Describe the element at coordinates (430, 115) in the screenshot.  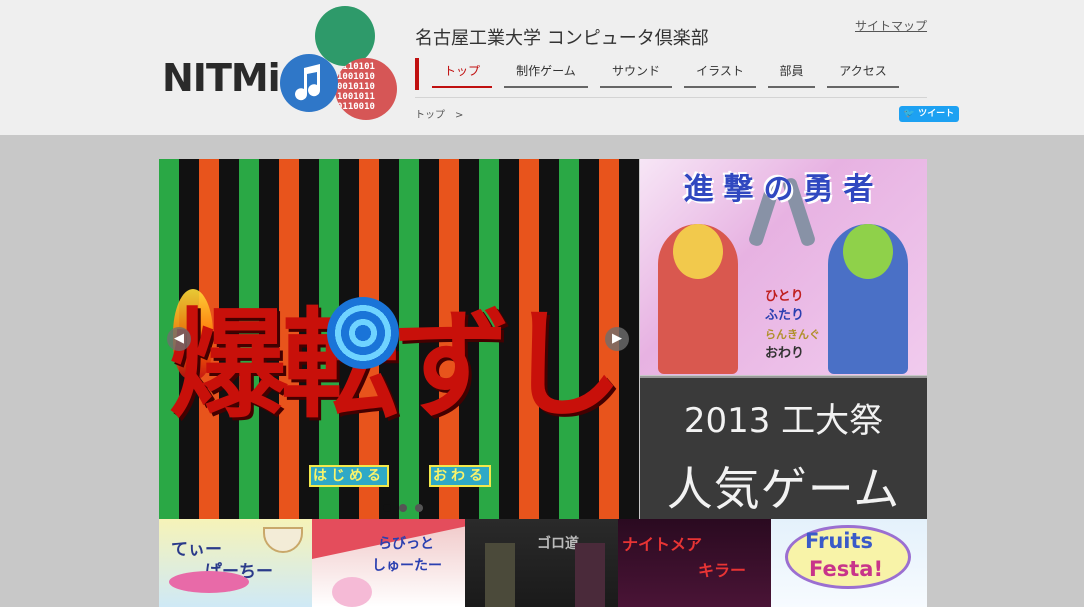
I see `breadcrumb-current: トップ` at that location.